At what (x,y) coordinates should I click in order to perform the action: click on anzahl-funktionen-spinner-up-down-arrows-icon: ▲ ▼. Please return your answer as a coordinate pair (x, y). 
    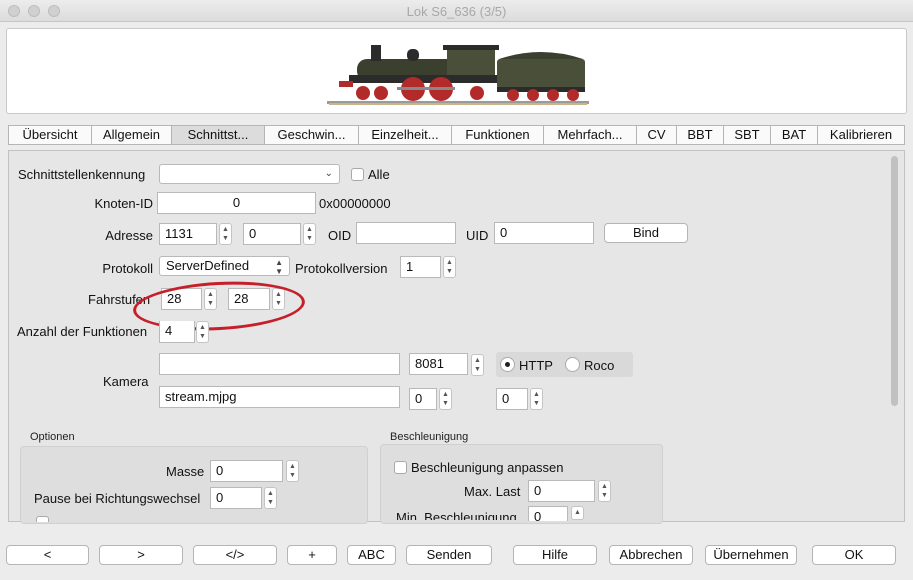
    Looking at the image, I should click on (202, 332).